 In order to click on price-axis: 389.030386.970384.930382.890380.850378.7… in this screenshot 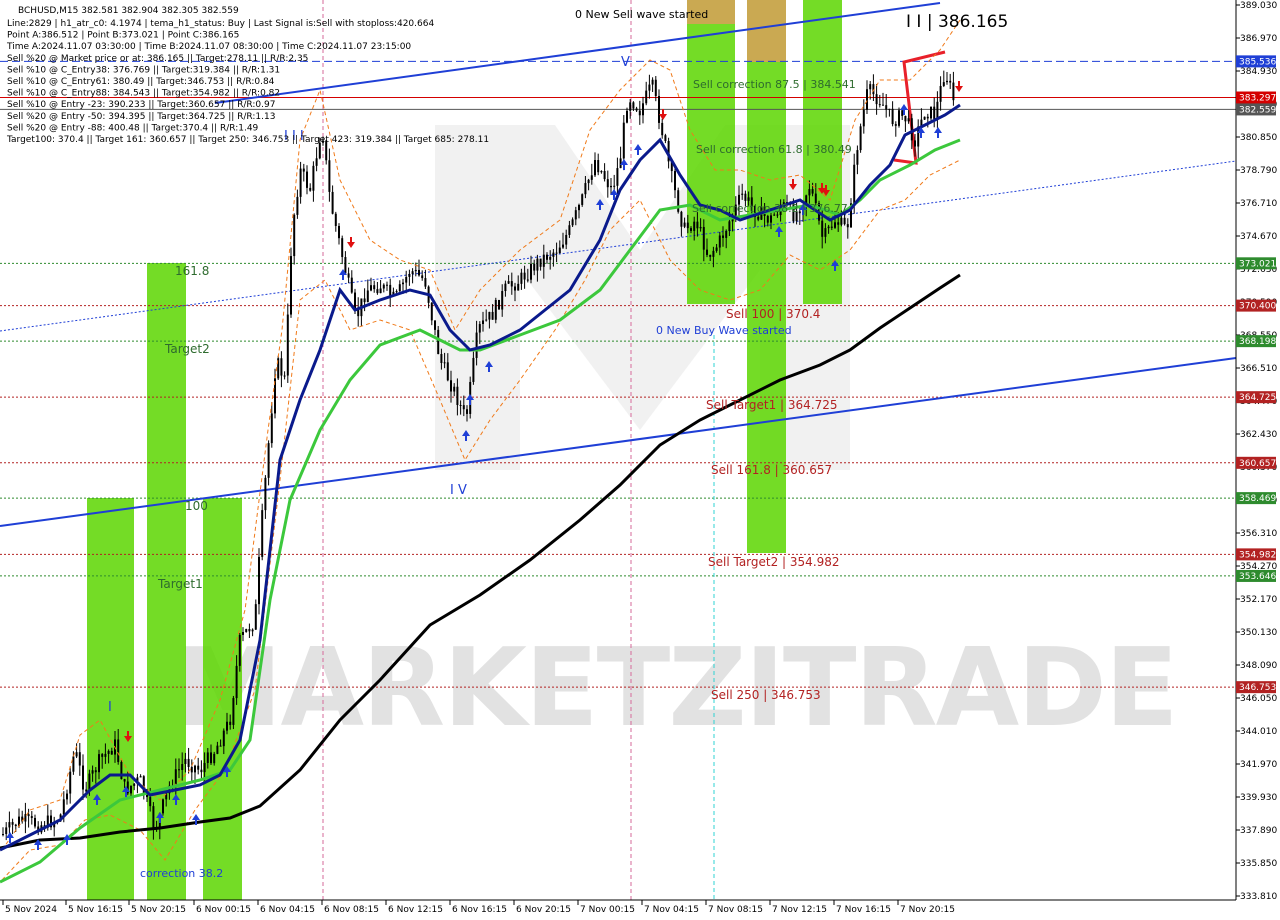, I will do `click(1257, 451)`.